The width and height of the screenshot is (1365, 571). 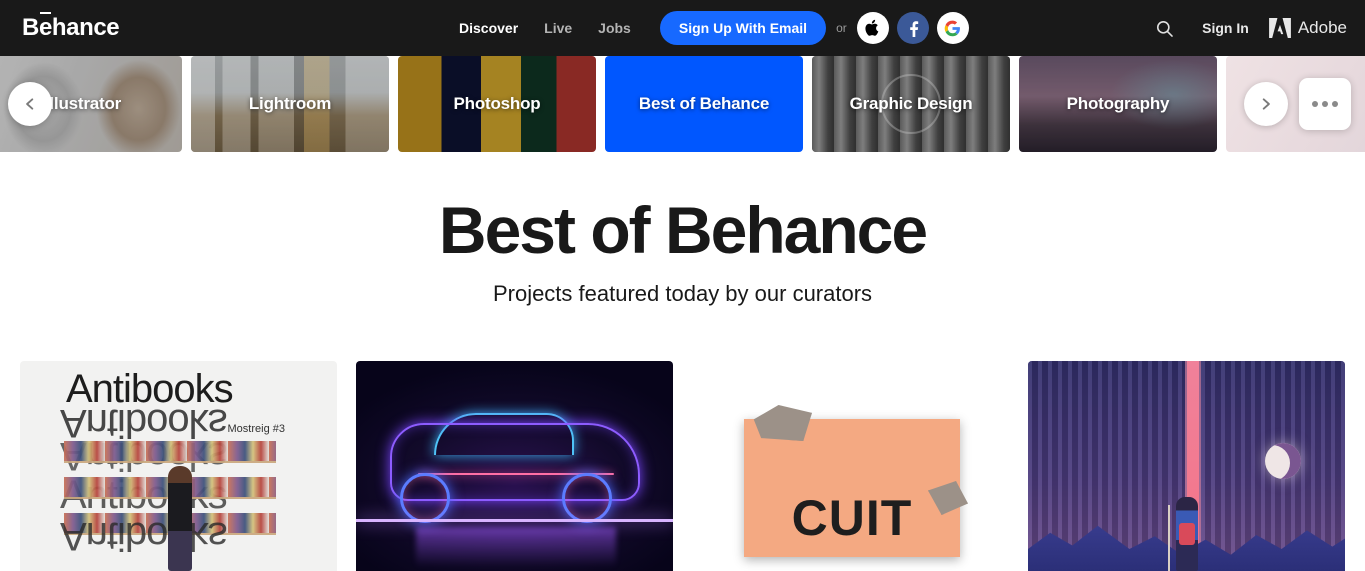 What do you see at coordinates (1225, 28) in the screenshot?
I see `sign-in-link: Sign In` at bounding box center [1225, 28].